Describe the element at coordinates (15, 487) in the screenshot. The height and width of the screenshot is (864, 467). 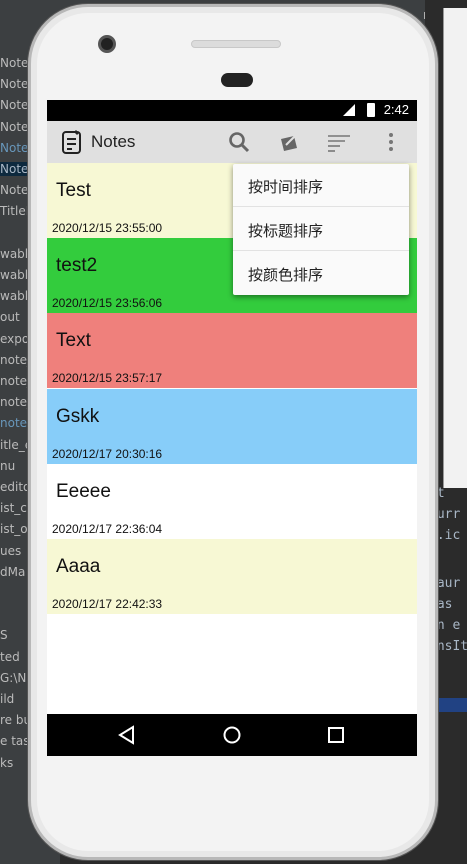
I see `ide-tree-item: edito` at that location.